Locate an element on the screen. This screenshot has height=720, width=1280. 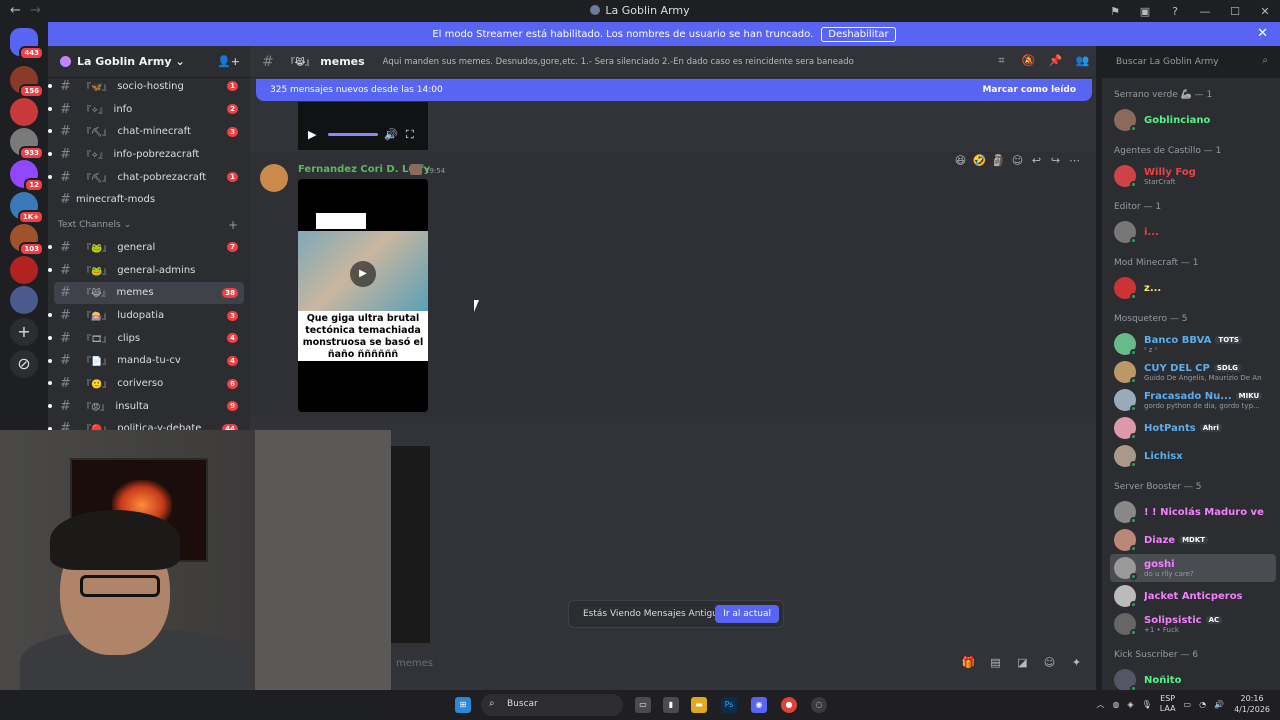
network-icon: ▭ is located at coordinates (1188, 704).